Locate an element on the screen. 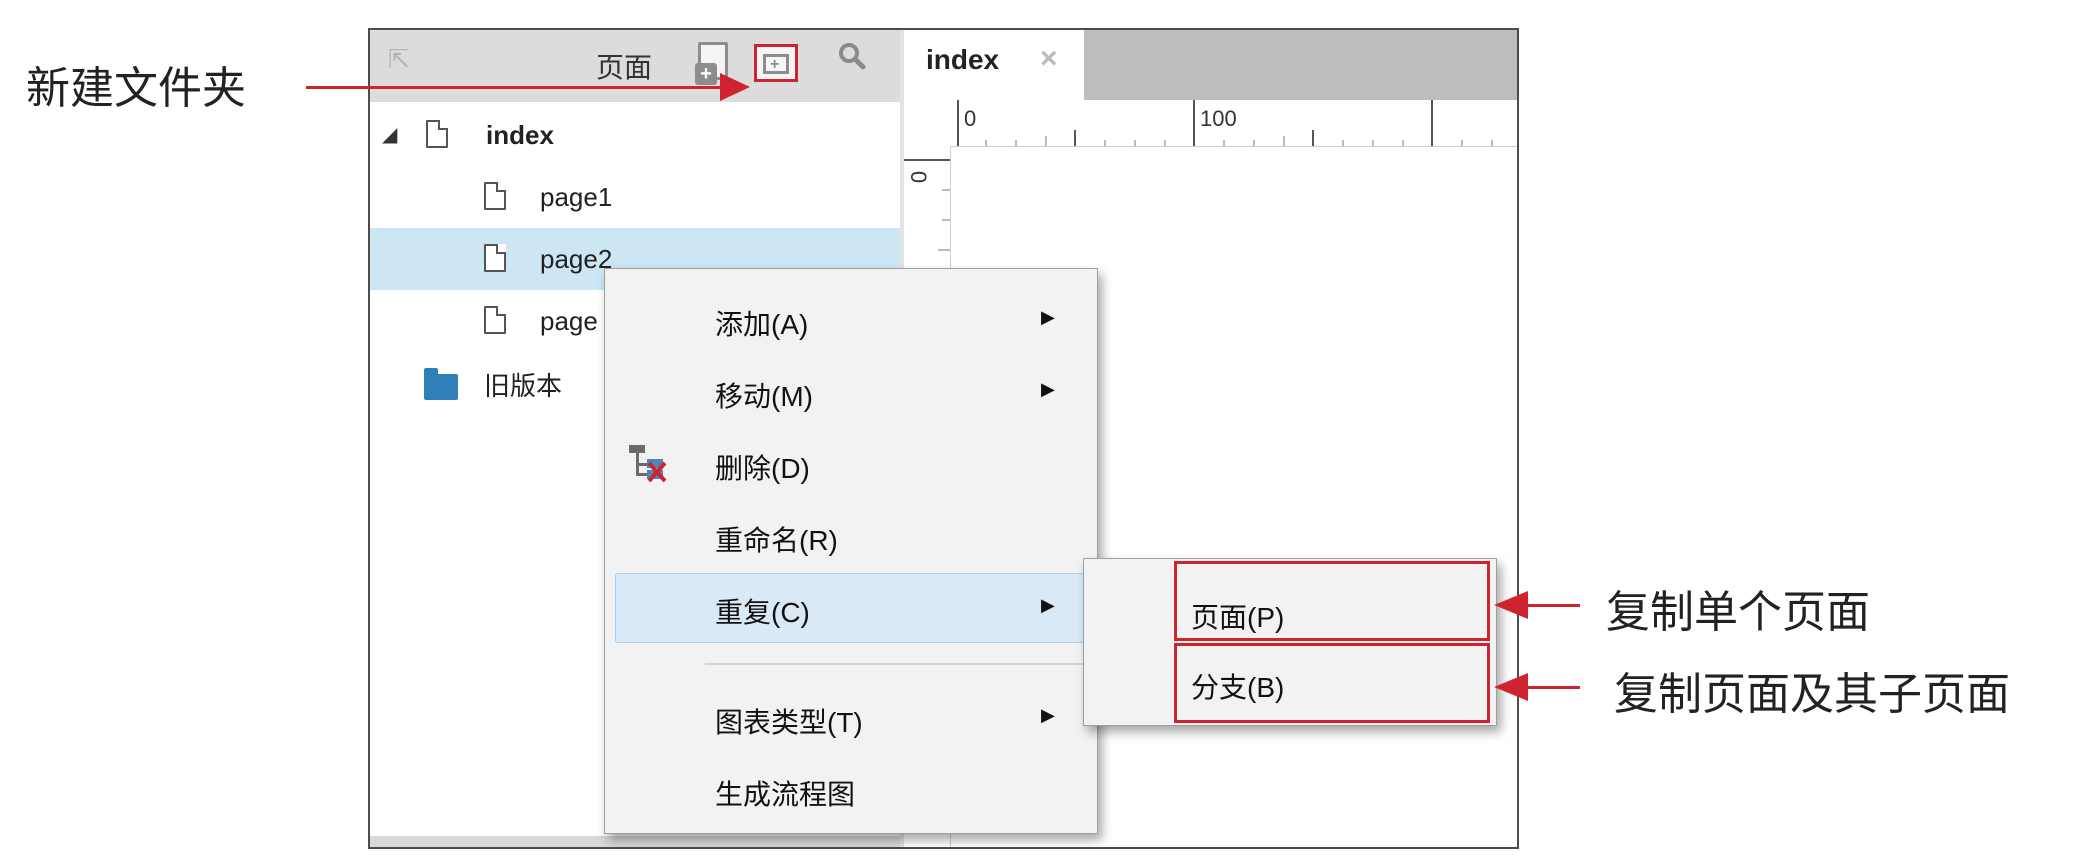  panel-scrollbar is located at coordinates (635, 841).